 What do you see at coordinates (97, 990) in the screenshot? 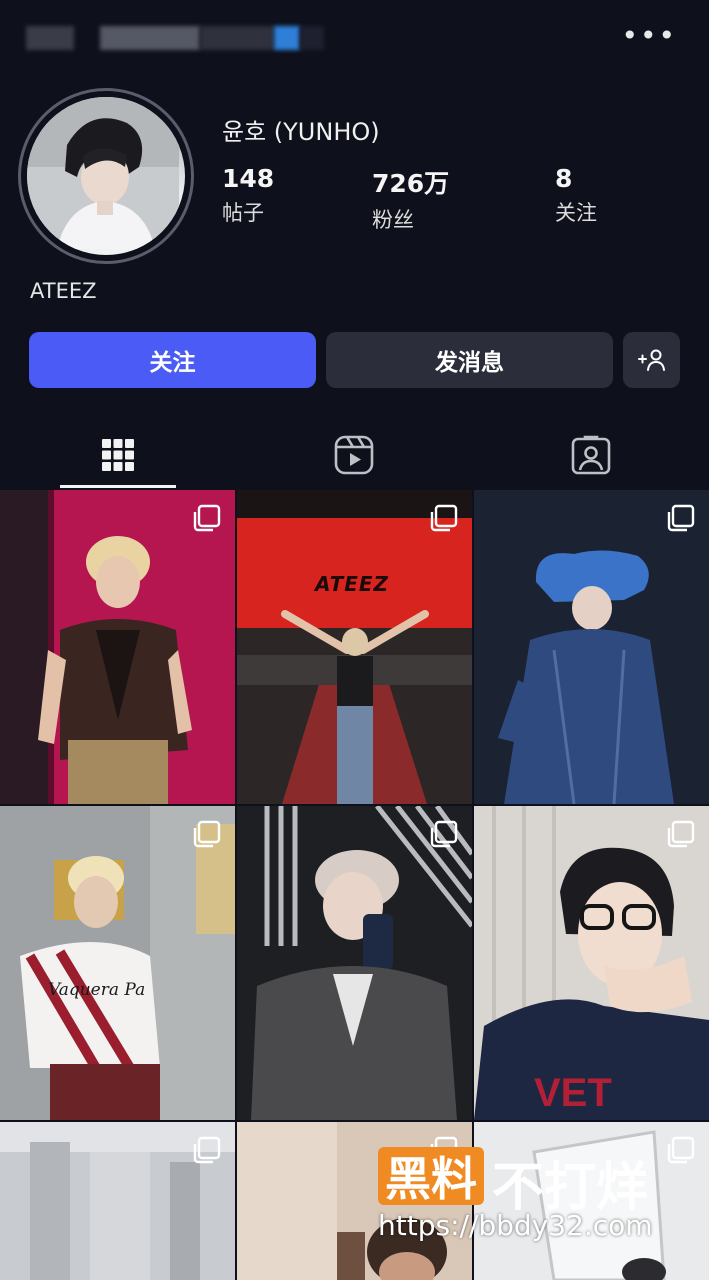
I see `shirt-text: Vaquera Pa` at bounding box center [97, 990].